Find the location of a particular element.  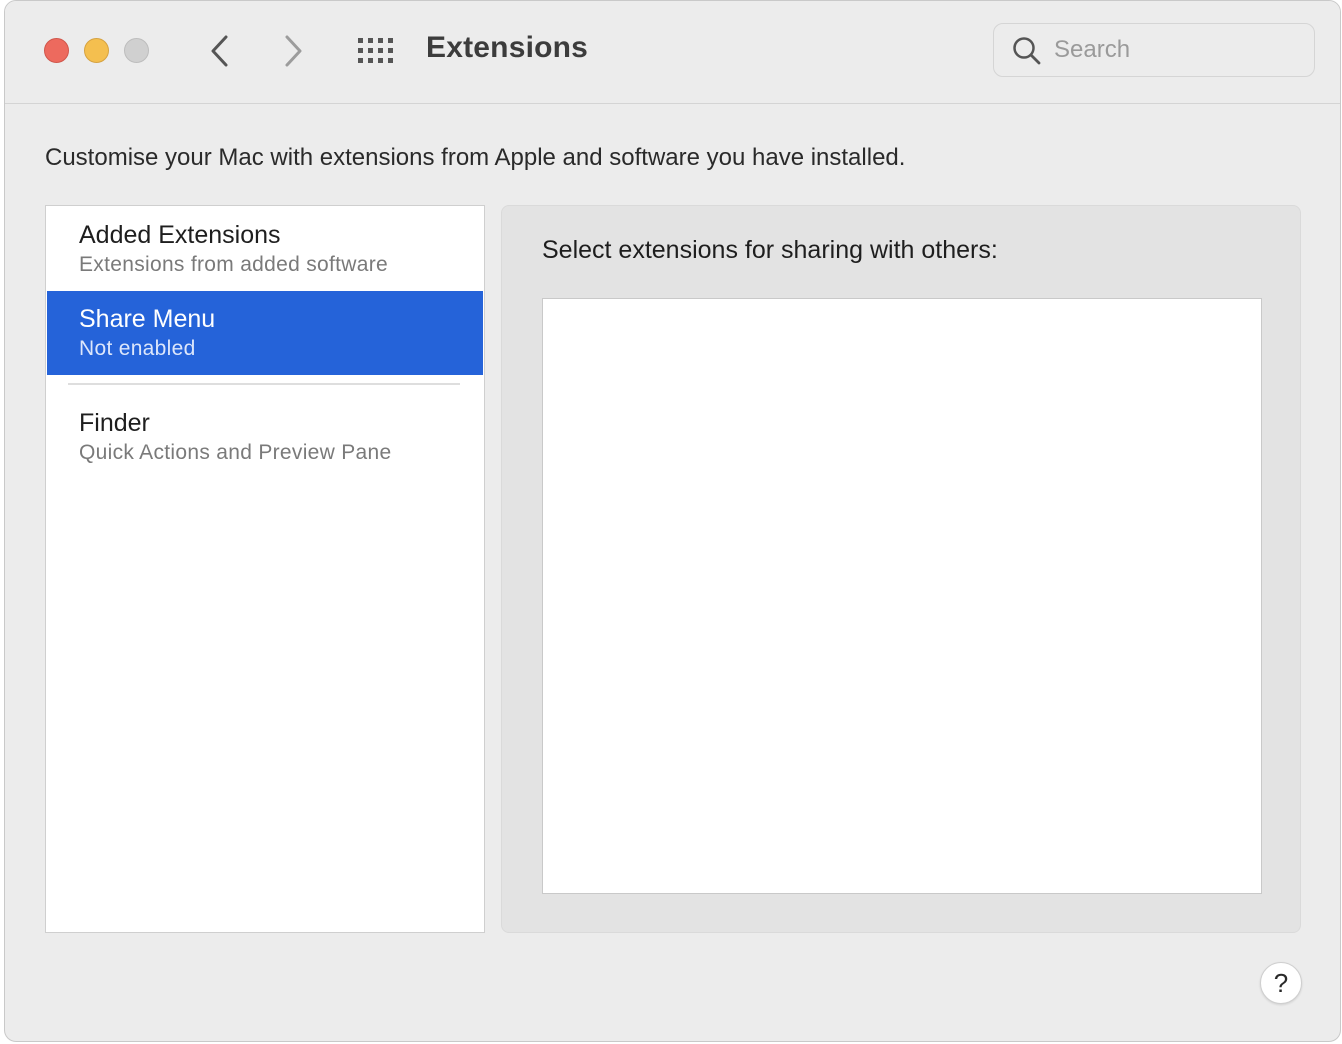

chevron-left-icon is located at coordinates (219, 51).